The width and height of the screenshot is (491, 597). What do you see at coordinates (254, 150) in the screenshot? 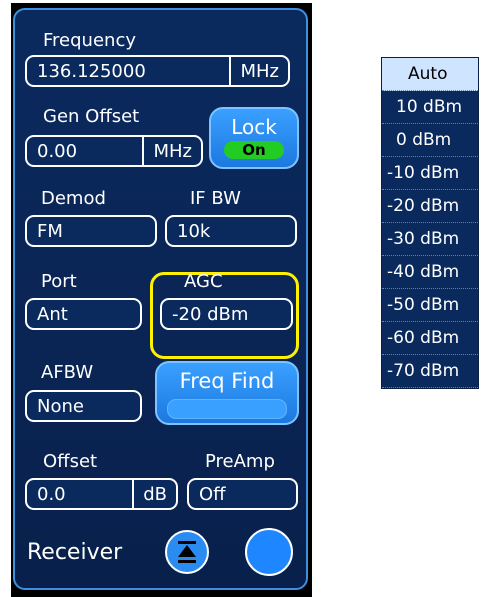
I see `lock-state-badge: On` at bounding box center [254, 150].